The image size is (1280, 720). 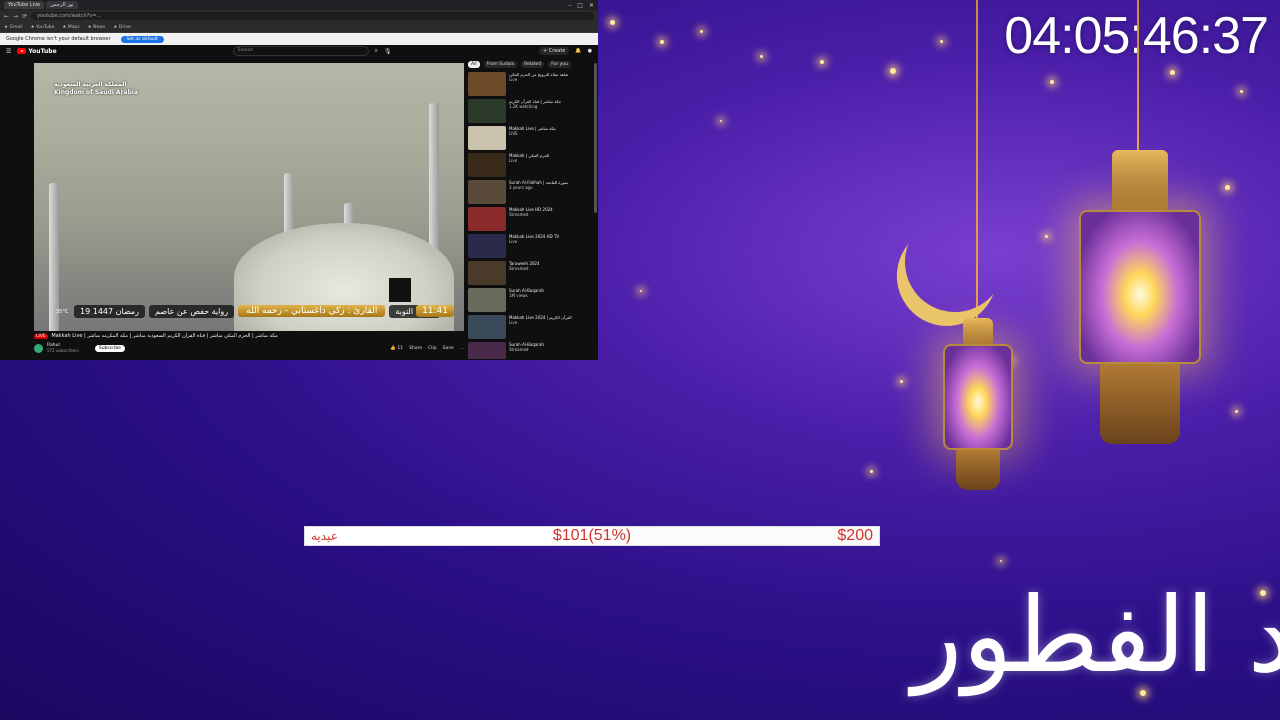 I want to click on close-icon: ✕, so click(x=591, y=5).